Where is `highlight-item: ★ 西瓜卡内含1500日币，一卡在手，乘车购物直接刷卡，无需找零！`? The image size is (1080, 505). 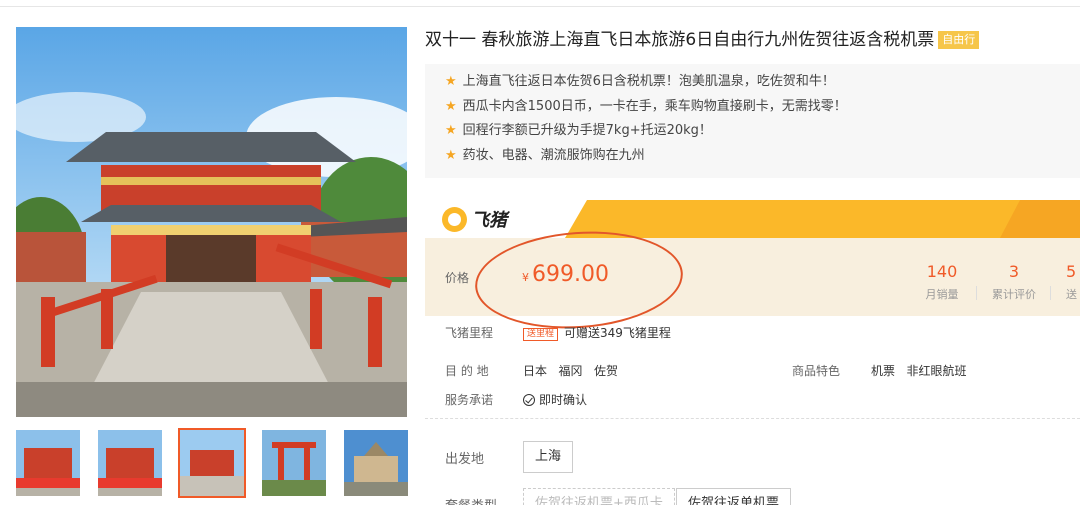
highlight-item: ★ 西瓜卡内含1500日币，一卡在手，乘车购物直接刷卡，无需找零！ is located at coordinates (646, 106).